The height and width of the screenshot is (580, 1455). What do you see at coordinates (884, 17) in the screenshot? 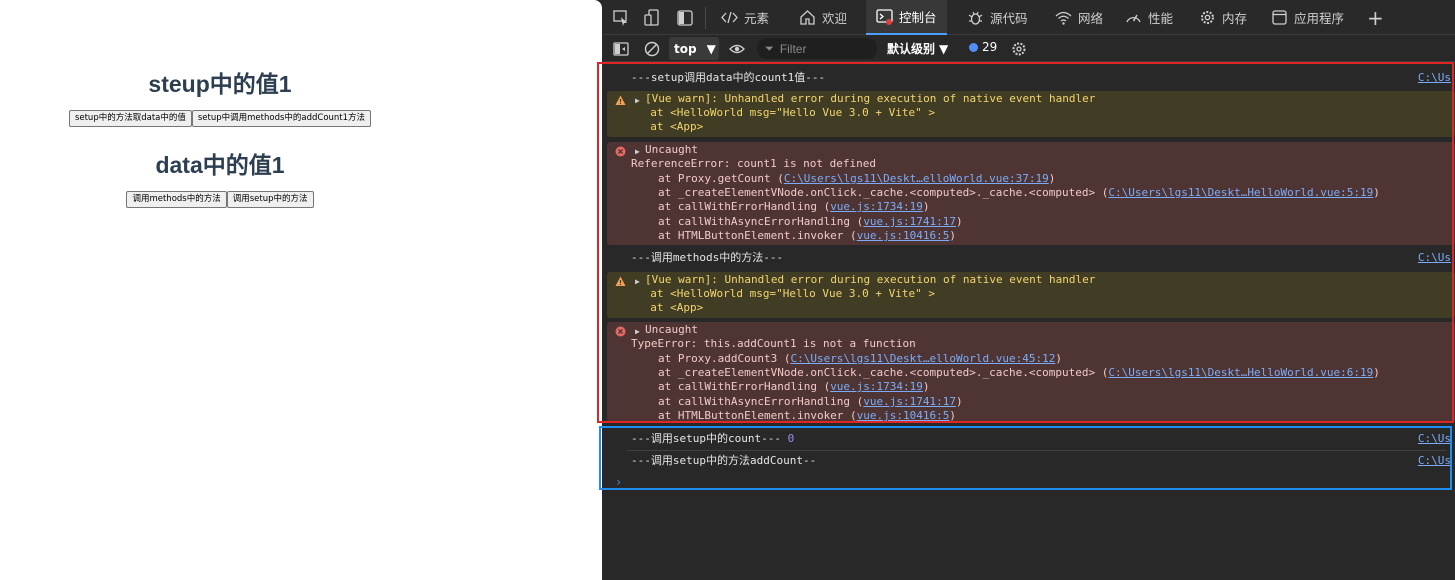
I see `console-icon` at bounding box center [884, 17].